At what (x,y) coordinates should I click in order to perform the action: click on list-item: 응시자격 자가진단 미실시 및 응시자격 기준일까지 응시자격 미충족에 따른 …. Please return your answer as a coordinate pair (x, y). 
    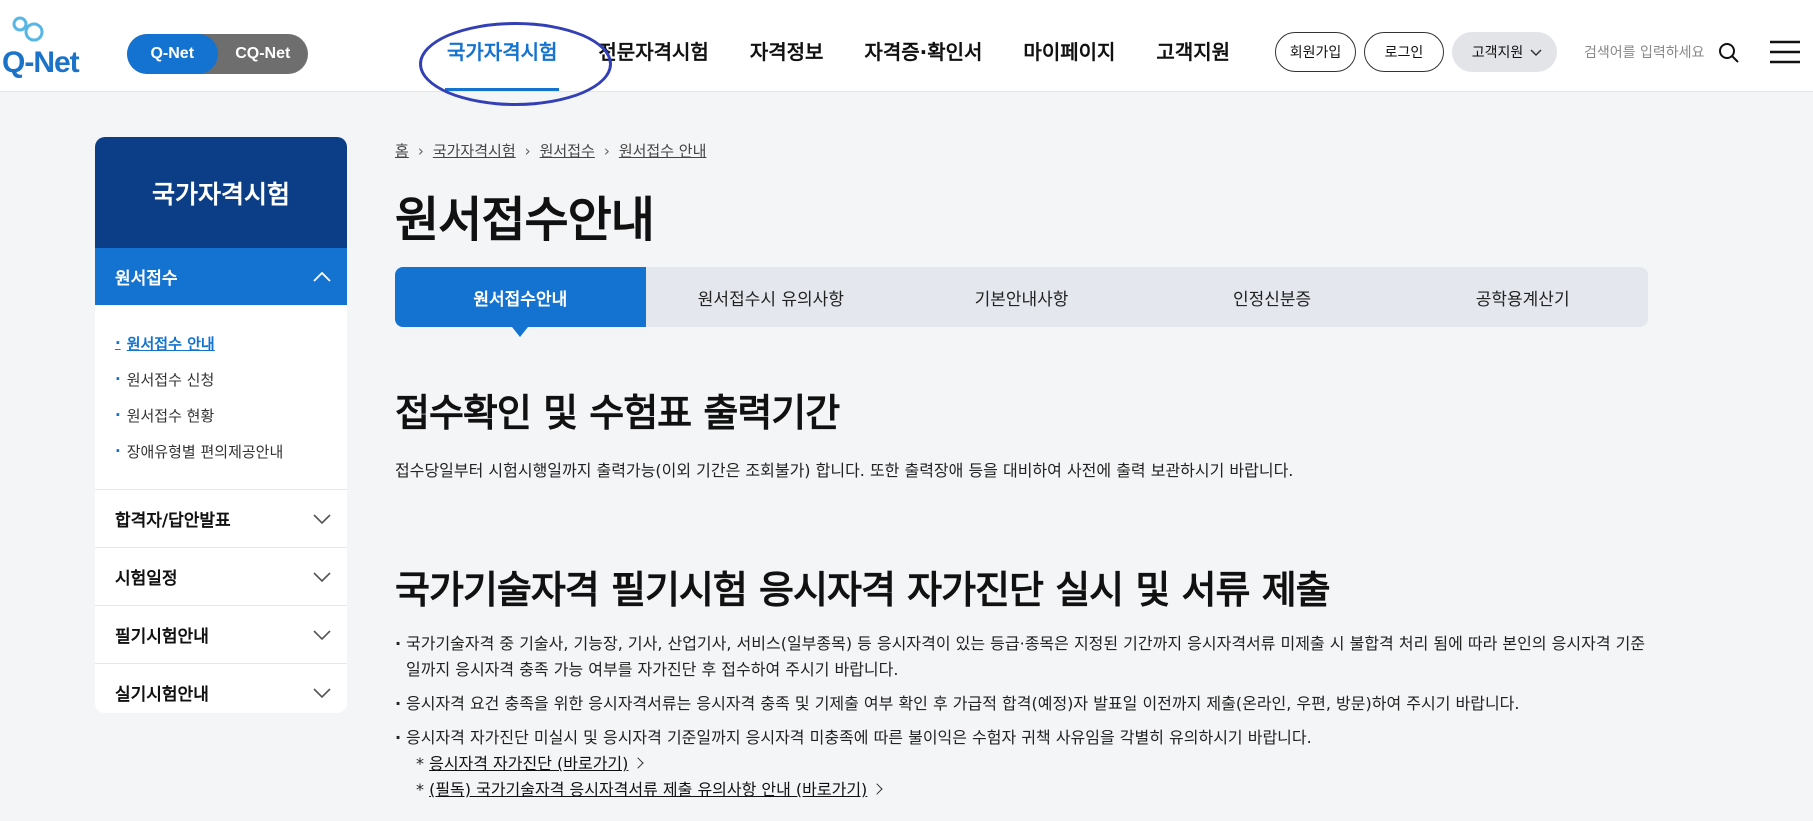
    Looking at the image, I should click on (1021, 764).